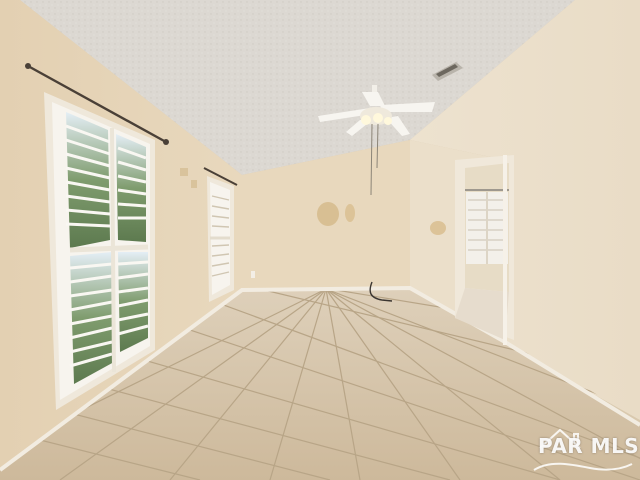 This screenshot has width=640, height=480. What do you see at coordinates (589, 446) in the screenshot?
I see `watermark-text: PAR MLS` at bounding box center [589, 446].